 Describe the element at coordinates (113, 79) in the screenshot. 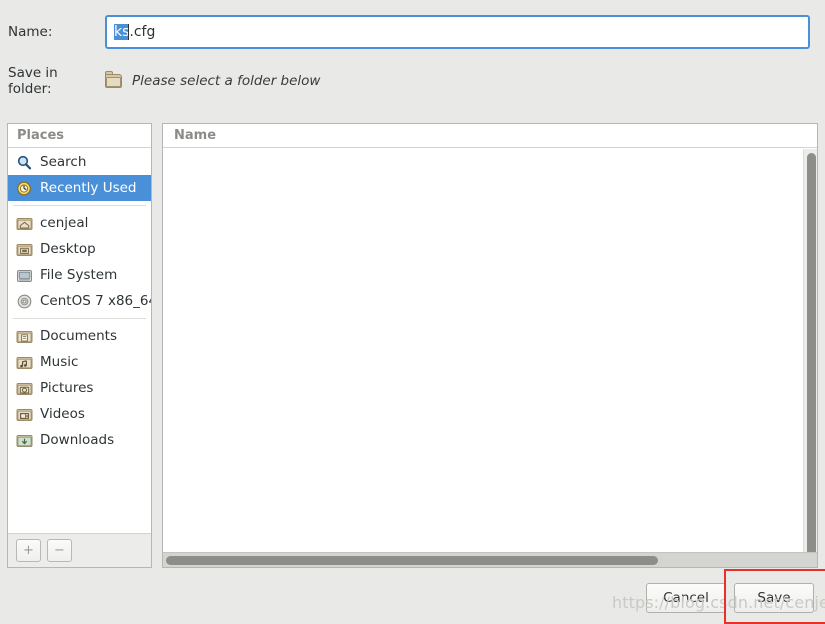

I see `folder-icon` at that location.